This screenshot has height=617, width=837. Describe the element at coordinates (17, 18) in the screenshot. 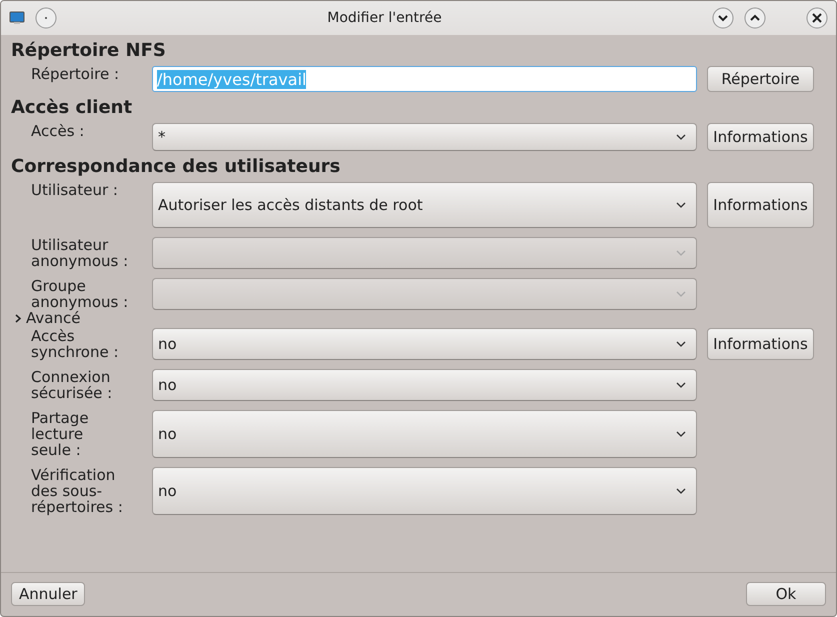

I see `monitor-icon` at that location.